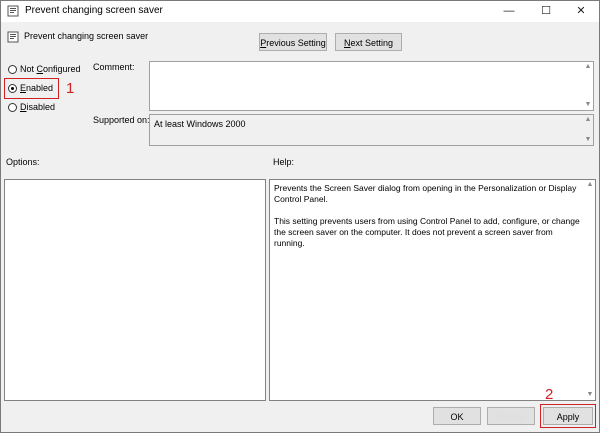  Describe the element at coordinates (114, 67) in the screenshot. I see `comment-label: Comment:` at that location.